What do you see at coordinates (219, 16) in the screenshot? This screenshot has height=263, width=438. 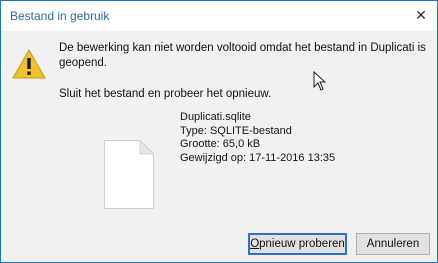 I see `title-bar: Bestand in gebruik ✕` at bounding box center [219, 16].